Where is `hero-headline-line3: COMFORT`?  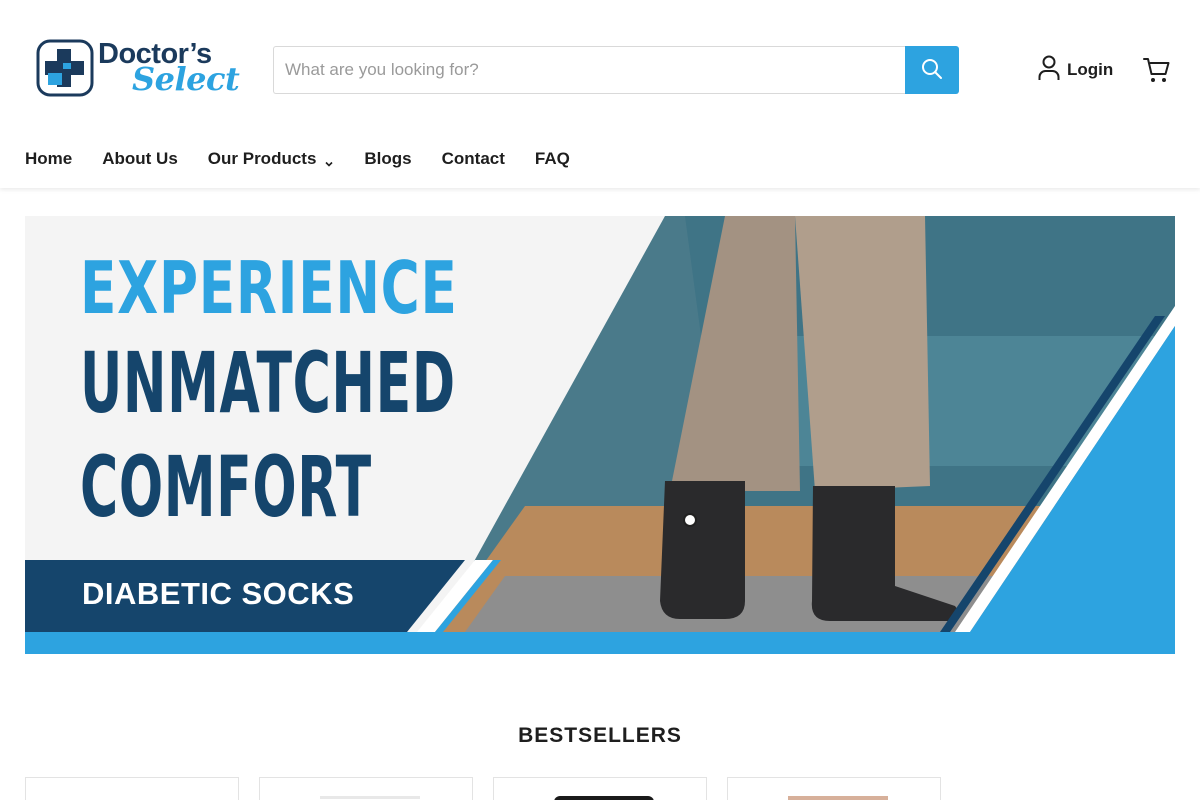
hero-headline-line3: COMFORT is located at coordinates (226, 487).